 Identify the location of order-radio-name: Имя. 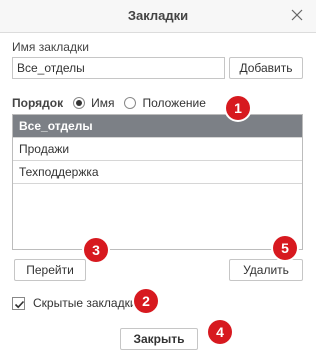
(93, 103).